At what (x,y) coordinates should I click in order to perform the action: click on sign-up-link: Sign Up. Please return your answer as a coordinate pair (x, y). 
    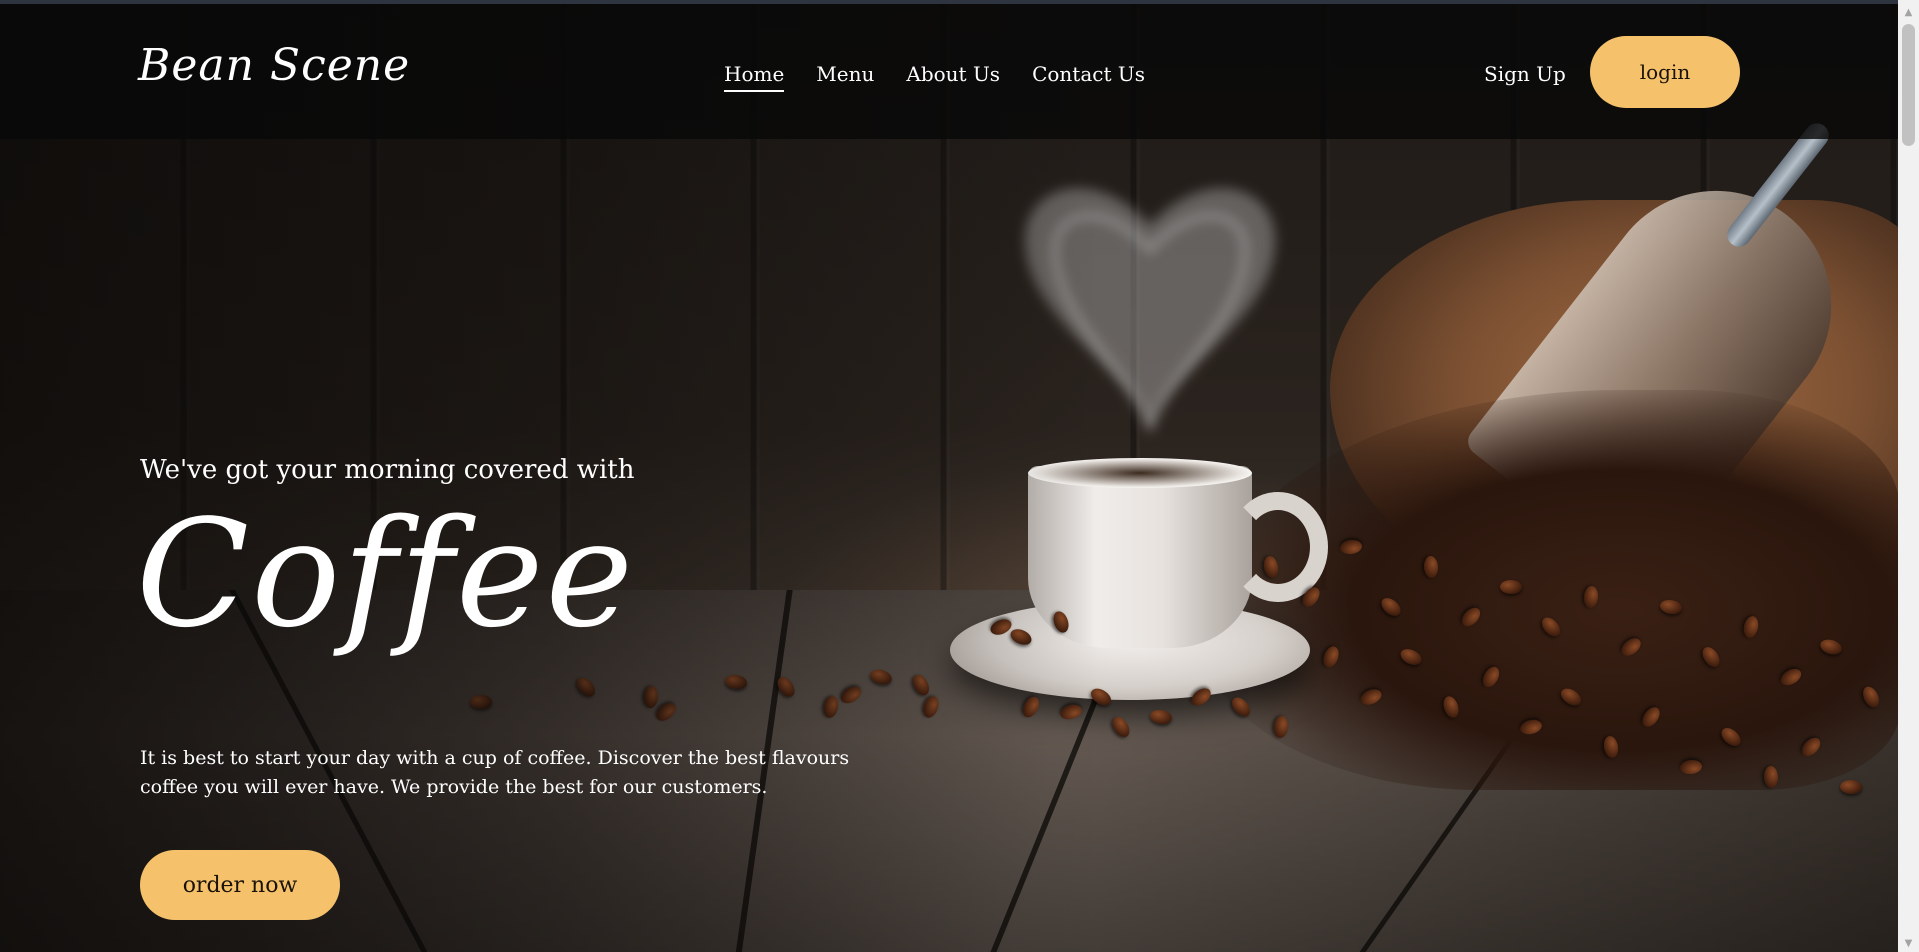
    Looking at the image, I should click on (1525, 74).